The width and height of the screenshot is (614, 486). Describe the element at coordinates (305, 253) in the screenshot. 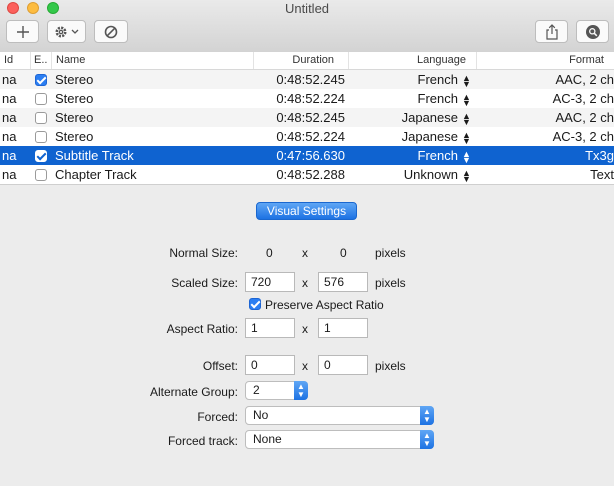

I see `normal-size-separator: x` at that location.